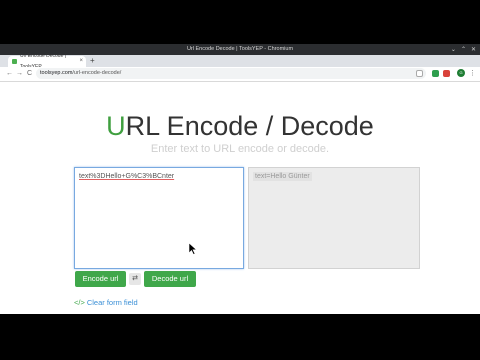  I want to click on input-textarea: text%3DHello+G%C3%BCnter, so click(159, 218).